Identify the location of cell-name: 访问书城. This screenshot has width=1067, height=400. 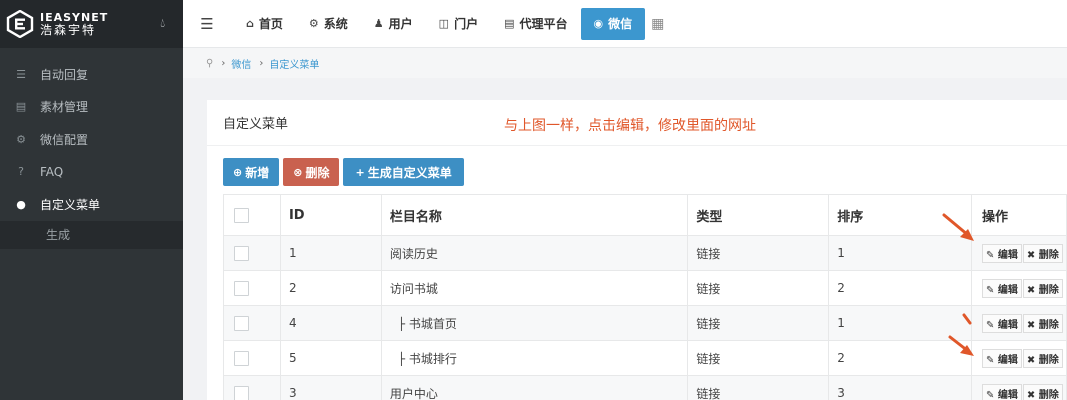
(534, 288).